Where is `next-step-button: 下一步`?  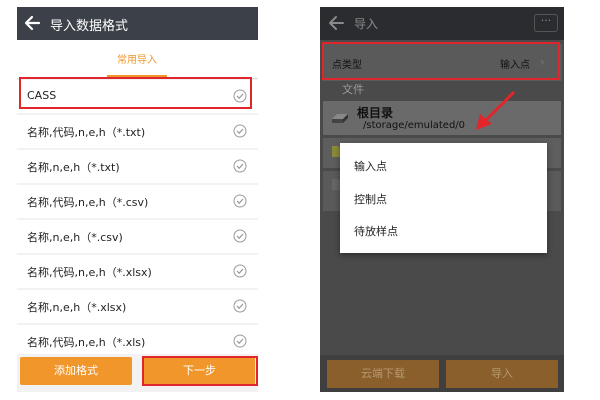 next-step-button: 下一步 is located at coordinates (199, 371).